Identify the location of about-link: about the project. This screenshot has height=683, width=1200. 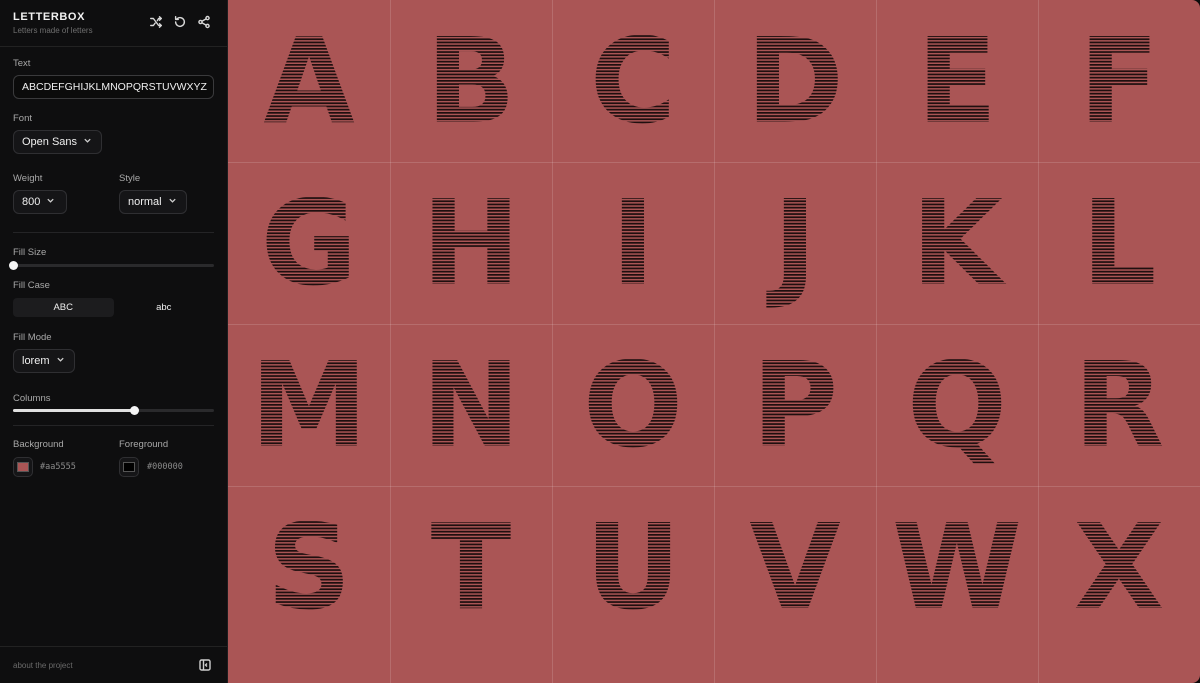
(43, 665).